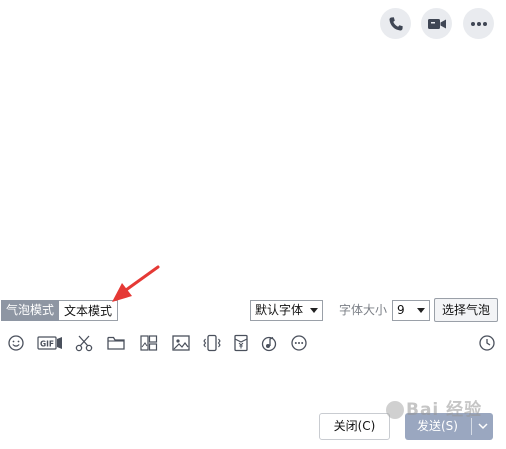  Describe the element at coordinates (411, 310) in the screenshot. I see `font-size-select: 9` at that location.